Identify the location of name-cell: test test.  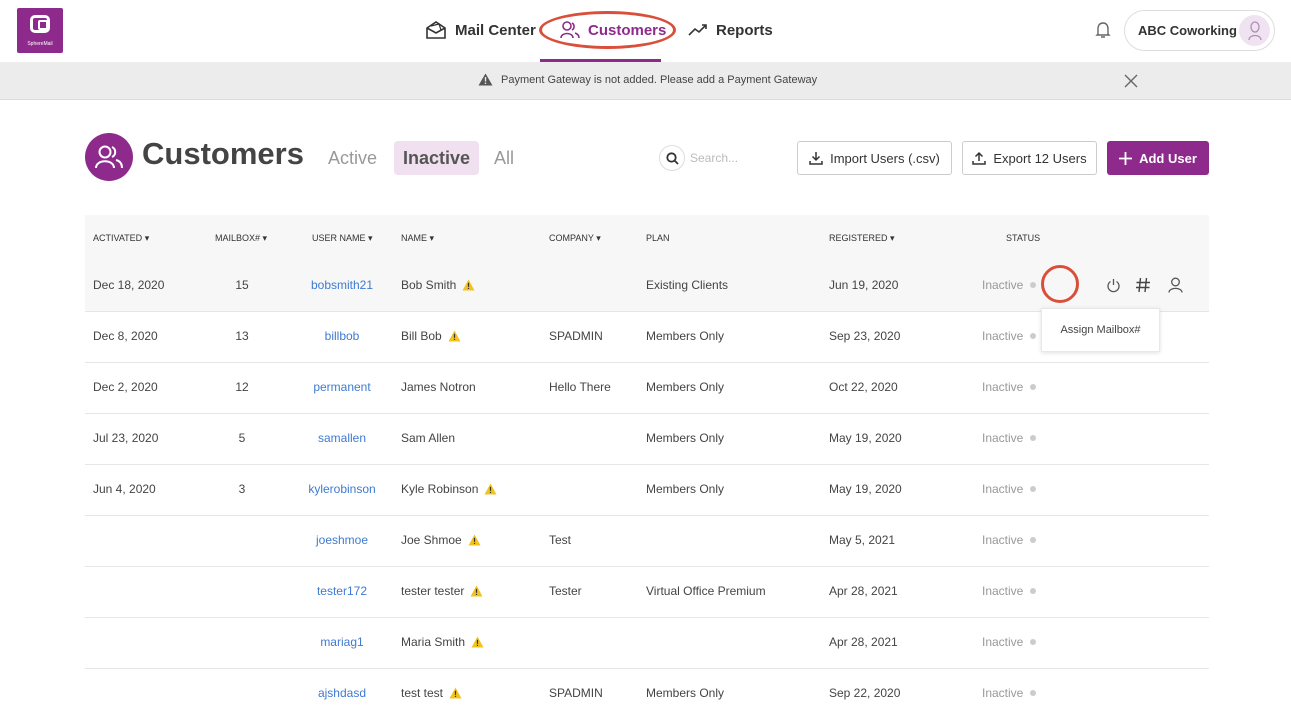
(431, 693).